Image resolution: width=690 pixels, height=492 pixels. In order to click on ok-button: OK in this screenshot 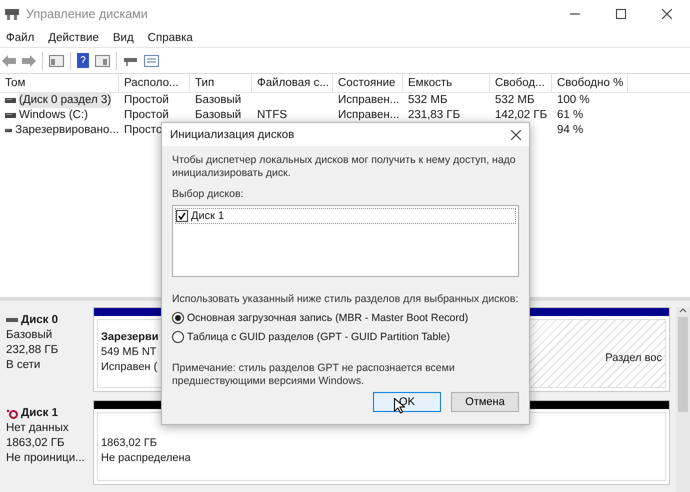, I will do `click(407, 402)`.